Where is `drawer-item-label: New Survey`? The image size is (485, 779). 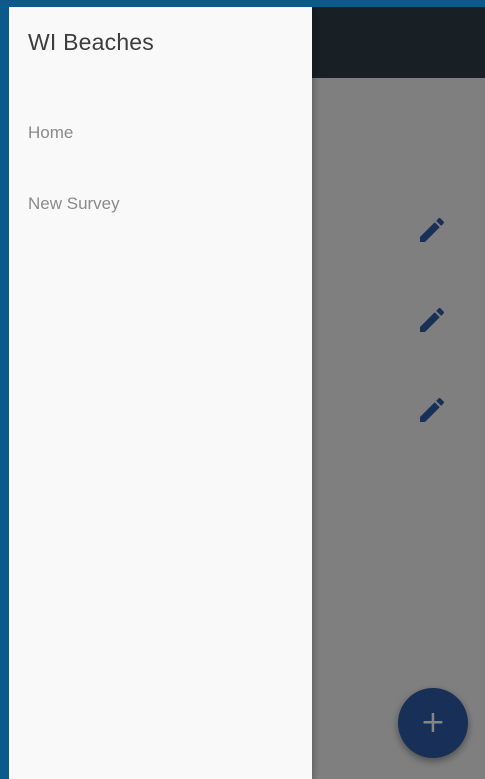 drawer-item-label: New Survey is located at coordinates (74, 203).